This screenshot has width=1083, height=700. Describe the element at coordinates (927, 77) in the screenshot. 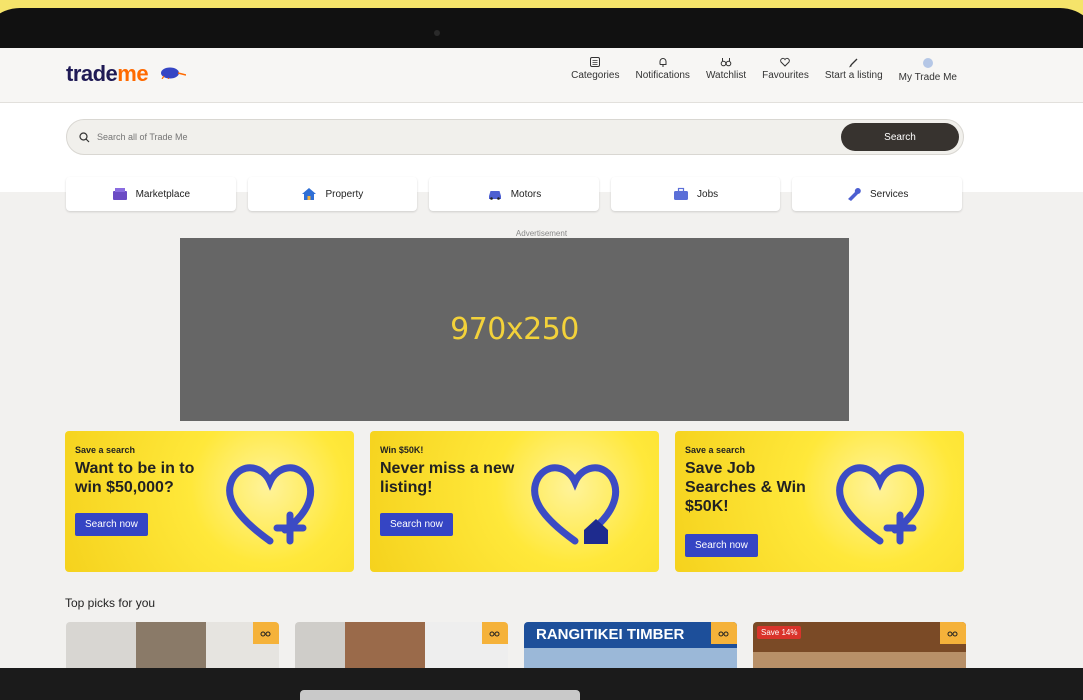

I see `nav-my-trademe-label: My Trade Me` at that location.